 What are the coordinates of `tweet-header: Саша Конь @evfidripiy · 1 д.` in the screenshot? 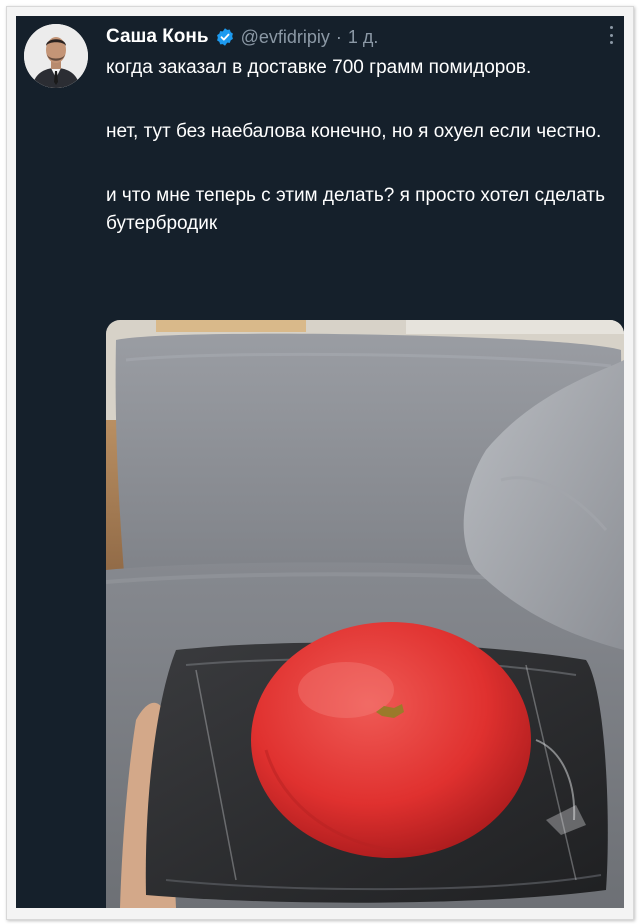 It's located at (242, 37).